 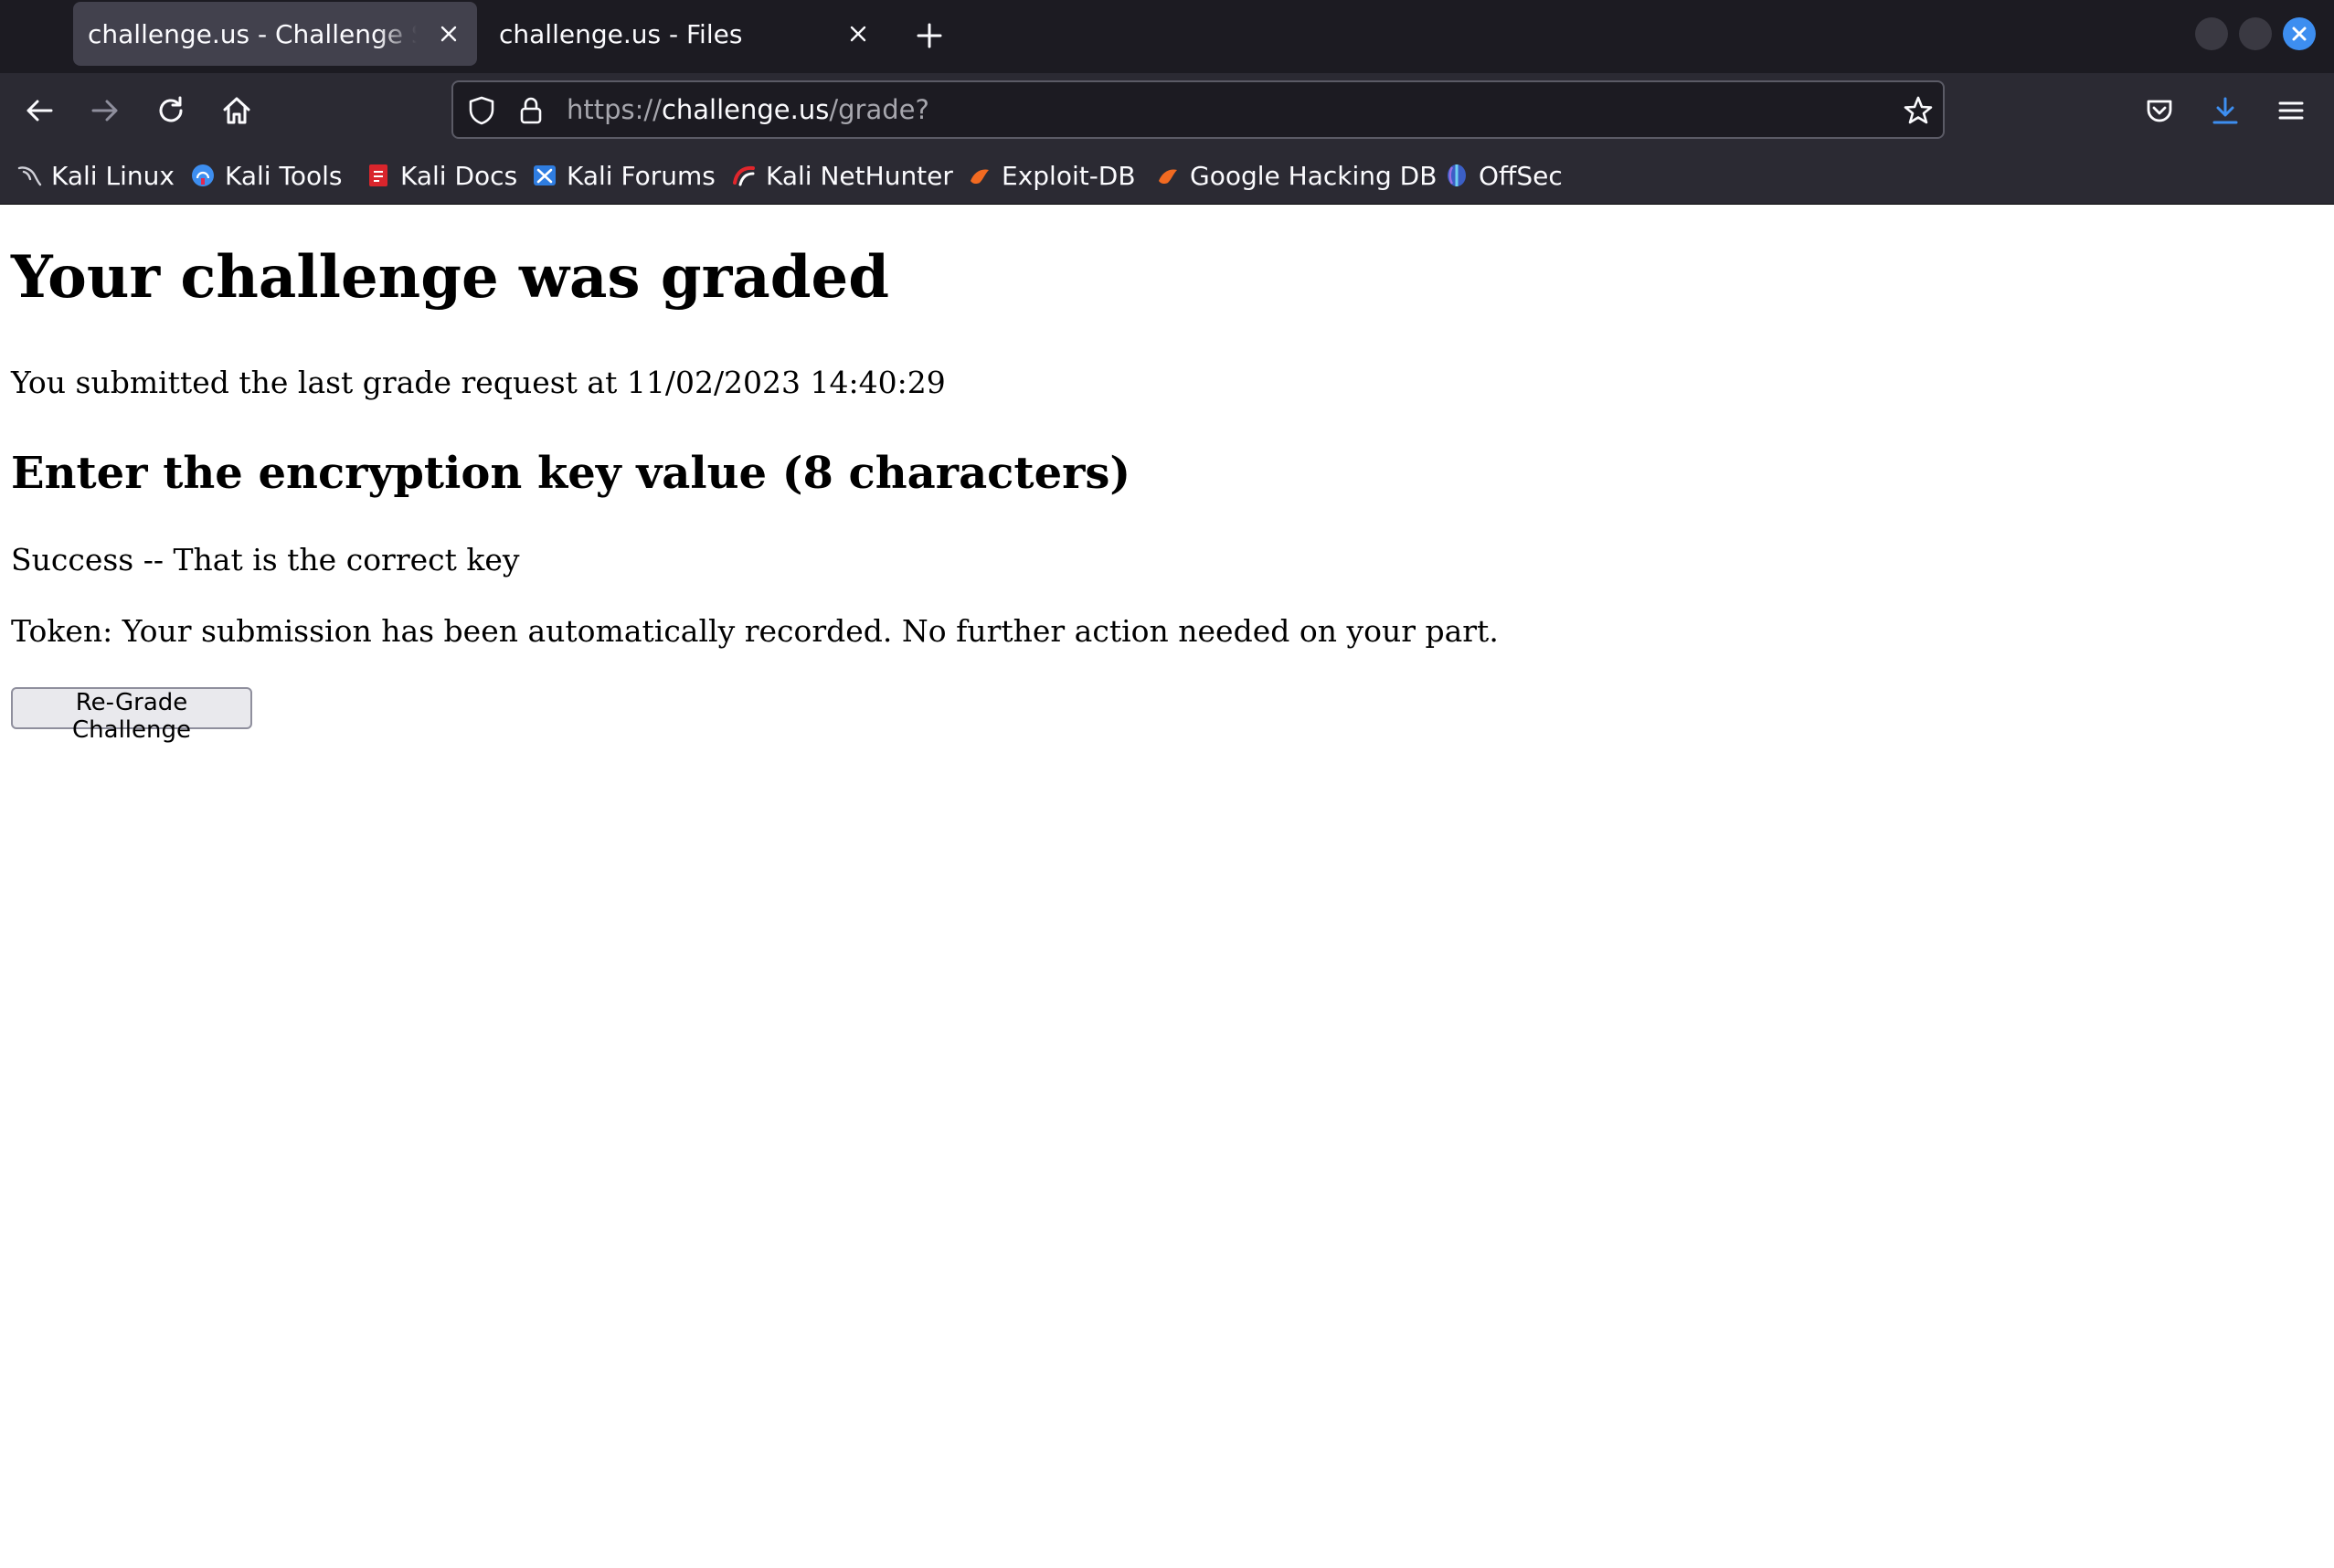 I want to click on home-button, so click(x=237, y=110).